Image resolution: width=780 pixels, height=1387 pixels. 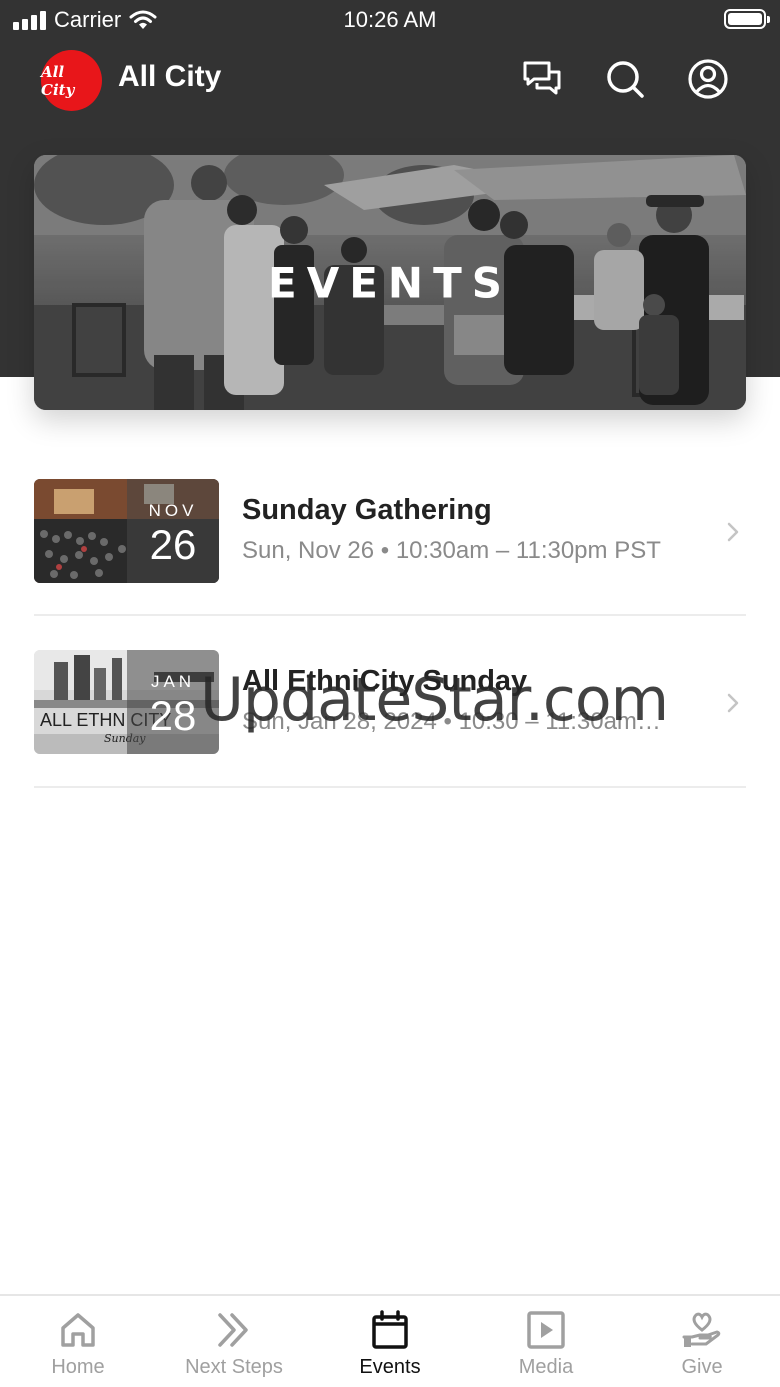 I want to click on tab-media: Media, so click(x=546, y=1341).